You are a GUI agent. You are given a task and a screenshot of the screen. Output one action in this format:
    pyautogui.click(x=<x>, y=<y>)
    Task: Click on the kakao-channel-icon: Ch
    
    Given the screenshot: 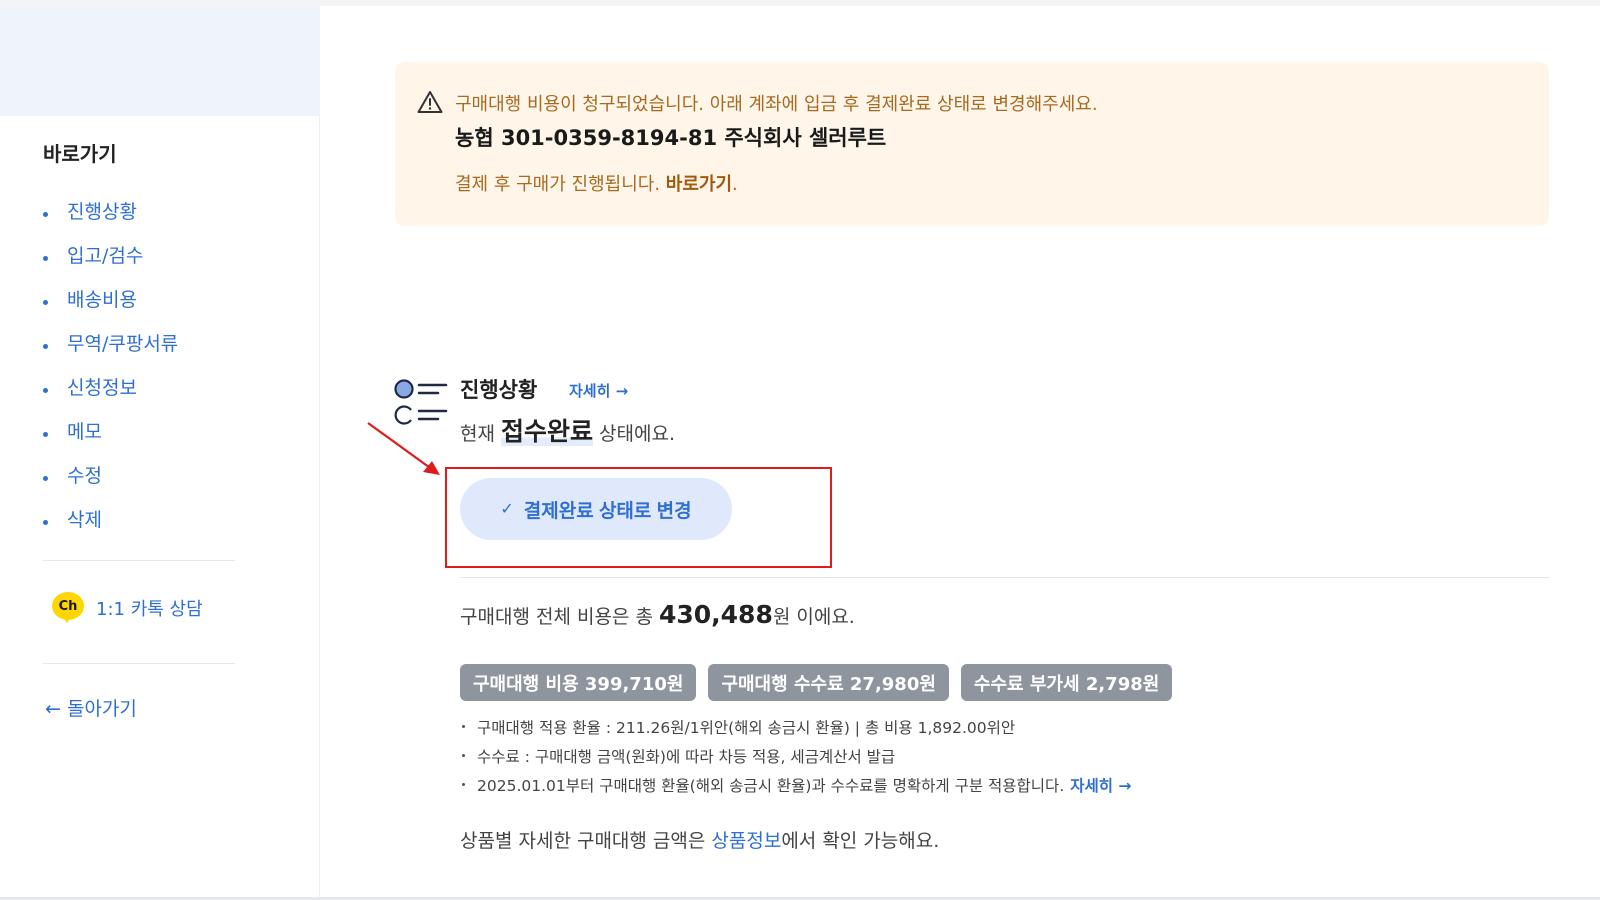 What is the action you would take?
    pyautogui.click(x=68, y=608)
    